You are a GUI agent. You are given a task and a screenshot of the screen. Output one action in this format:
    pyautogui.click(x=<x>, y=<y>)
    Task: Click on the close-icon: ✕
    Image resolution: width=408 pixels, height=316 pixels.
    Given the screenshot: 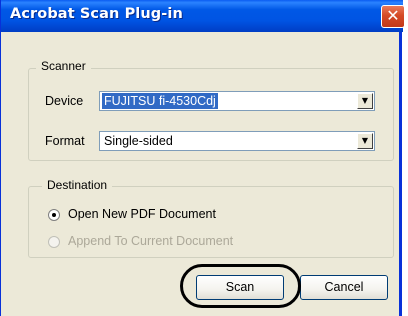 What is the action you would take?
    pyautogui.click(x=393, y=16)
    